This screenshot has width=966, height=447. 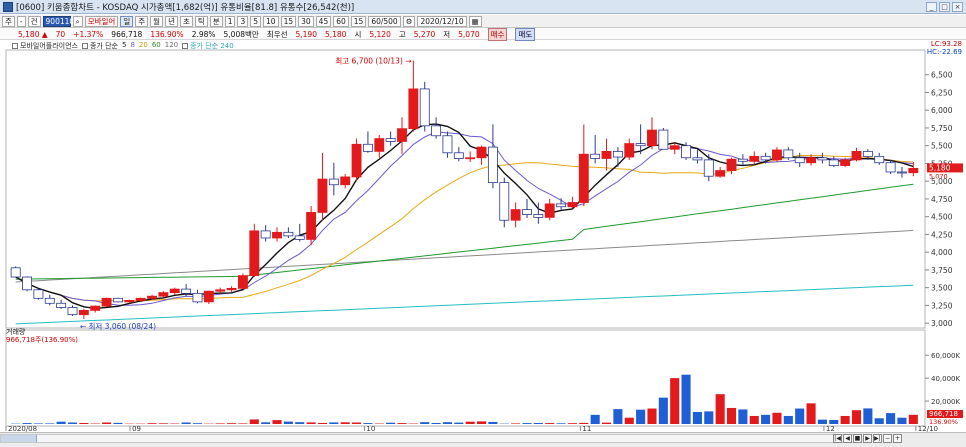 I want to click on nav-first-icon: |◀, so click(x=837, y=438).